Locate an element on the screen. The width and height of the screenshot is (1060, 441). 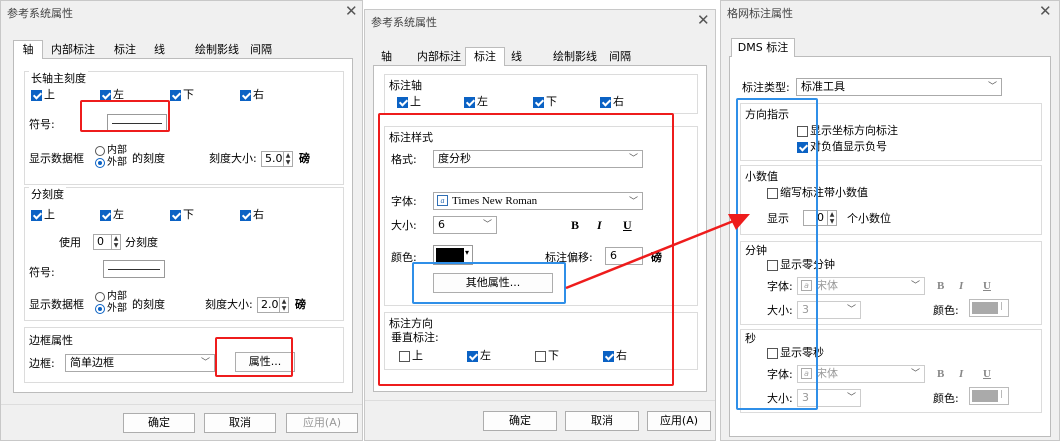
major-right-checkbox is located at coordinates (245, 95).